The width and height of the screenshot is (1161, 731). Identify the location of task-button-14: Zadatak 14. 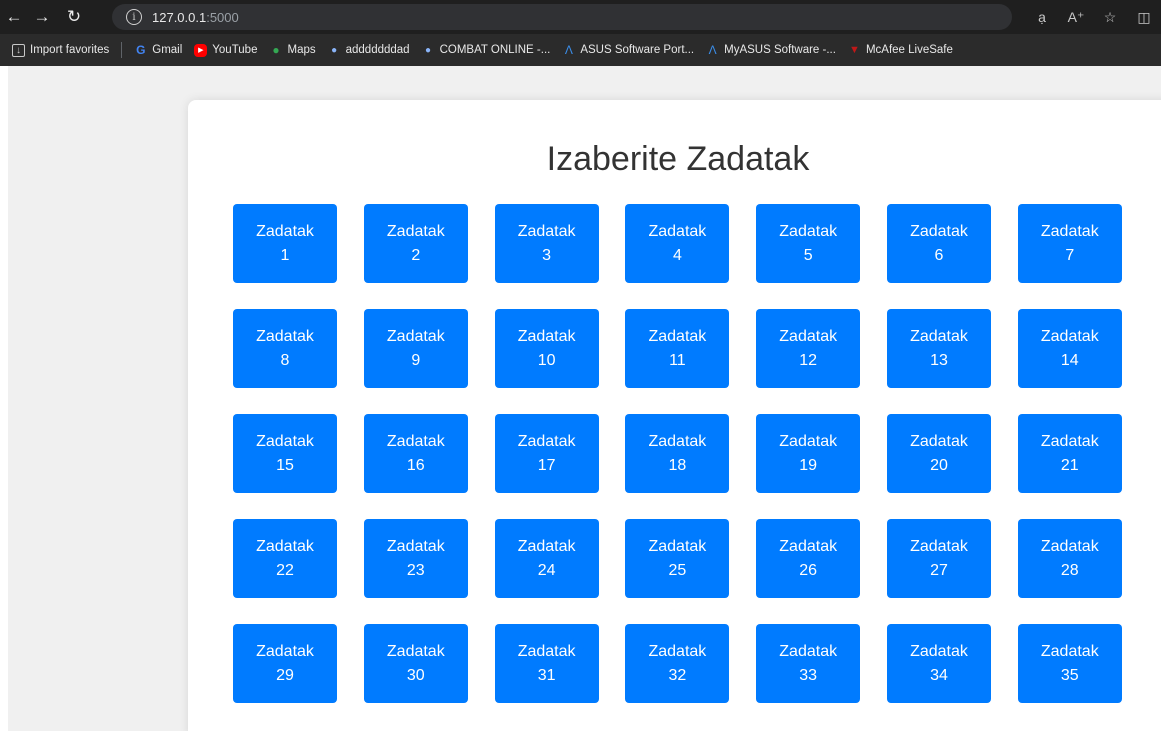
(1069, 348).